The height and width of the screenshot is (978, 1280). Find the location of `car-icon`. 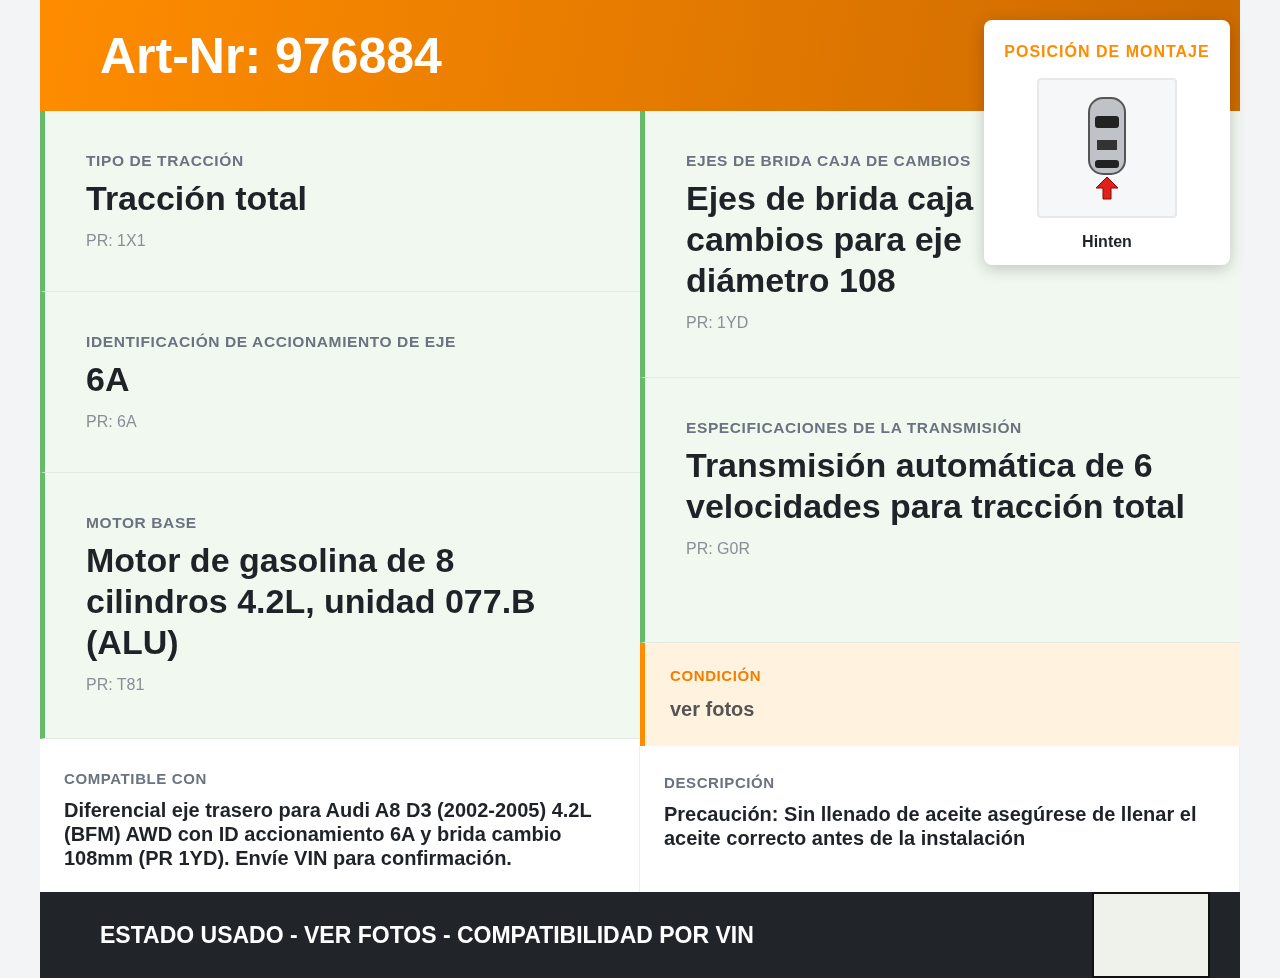

car-icon is located at coordinates (1107, 136).